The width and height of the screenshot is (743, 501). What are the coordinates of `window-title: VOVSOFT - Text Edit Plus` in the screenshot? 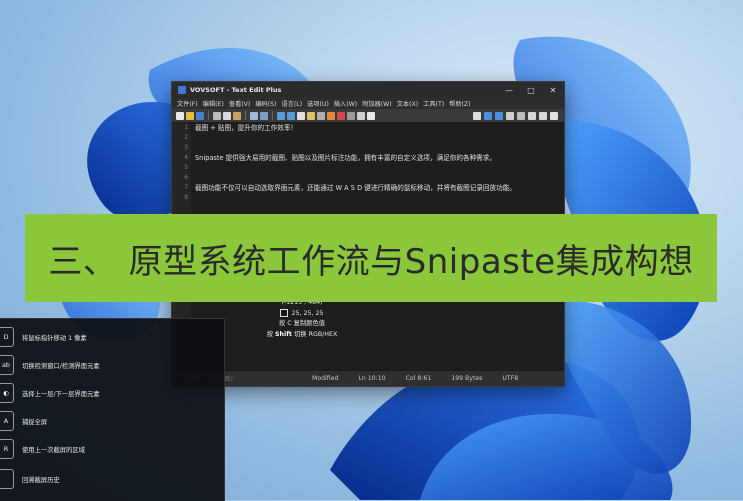 It's located at (236, 90).